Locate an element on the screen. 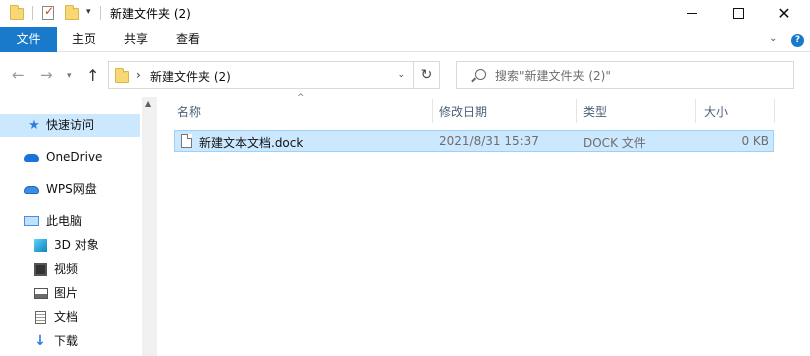  file-size: 0 KB is located at coordinates (755, 141).